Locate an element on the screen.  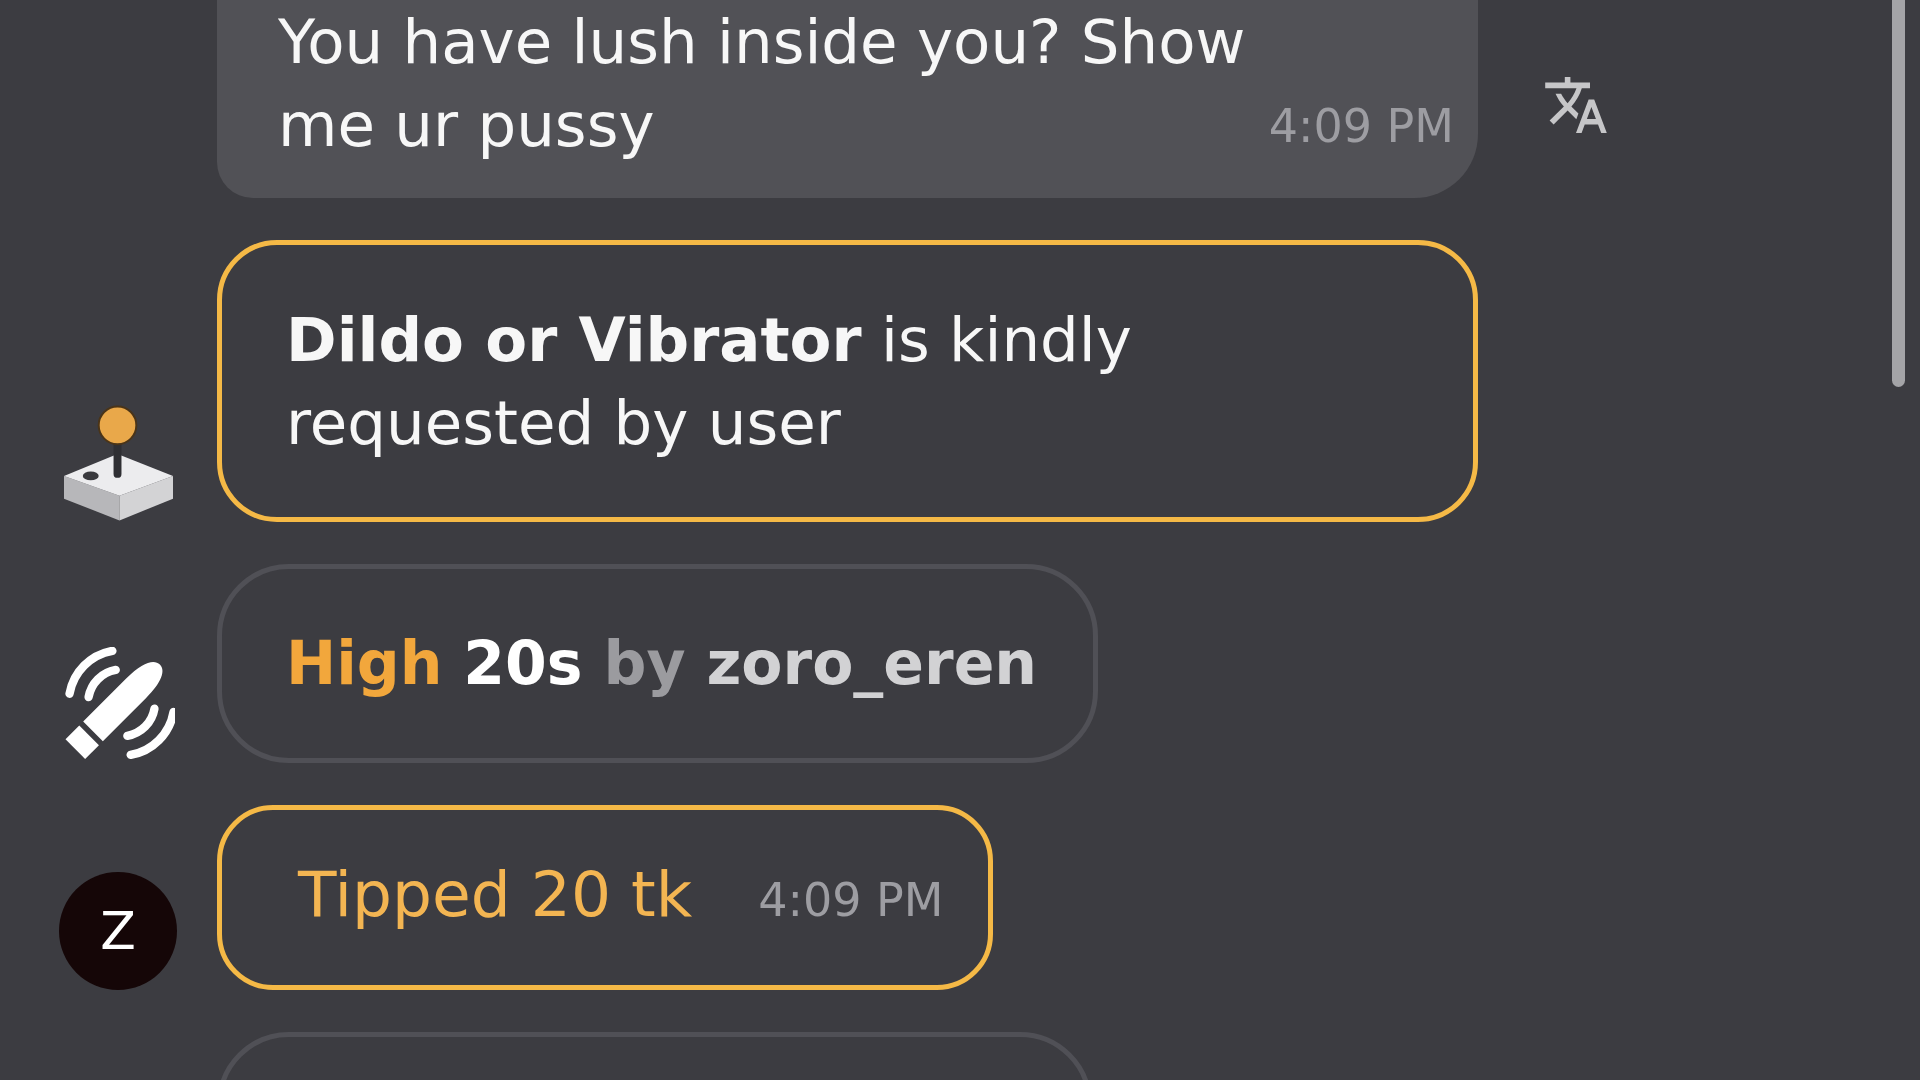
translate-icon is located at coordinates (1576, 105).